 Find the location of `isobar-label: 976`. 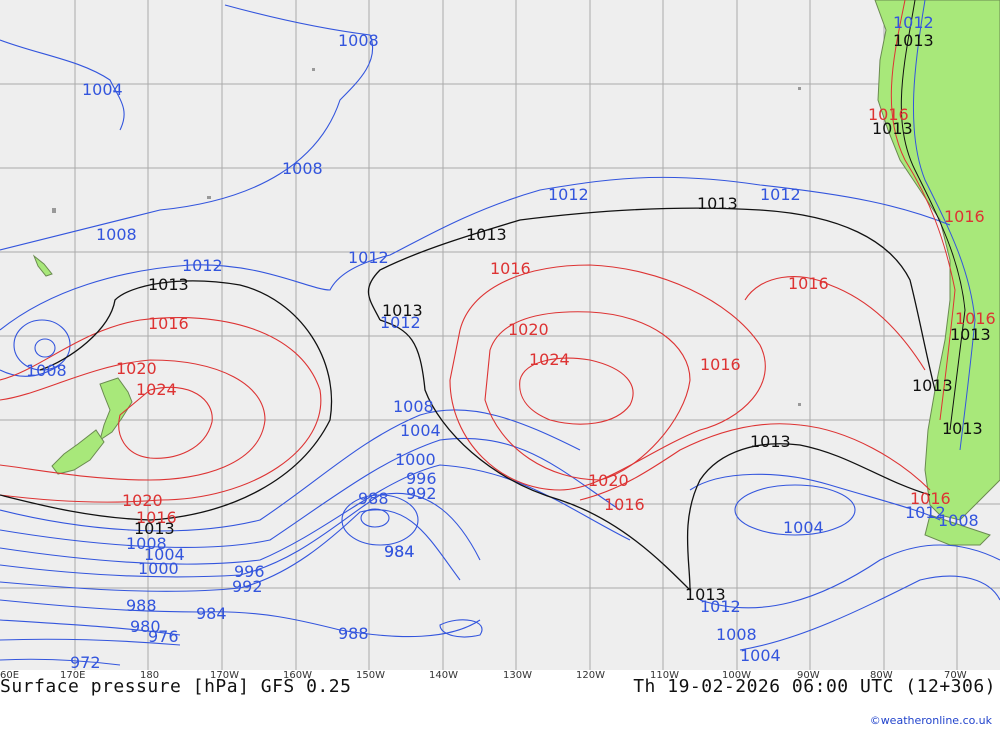

isobar-label: 976 is located at coordinates (163, 636).